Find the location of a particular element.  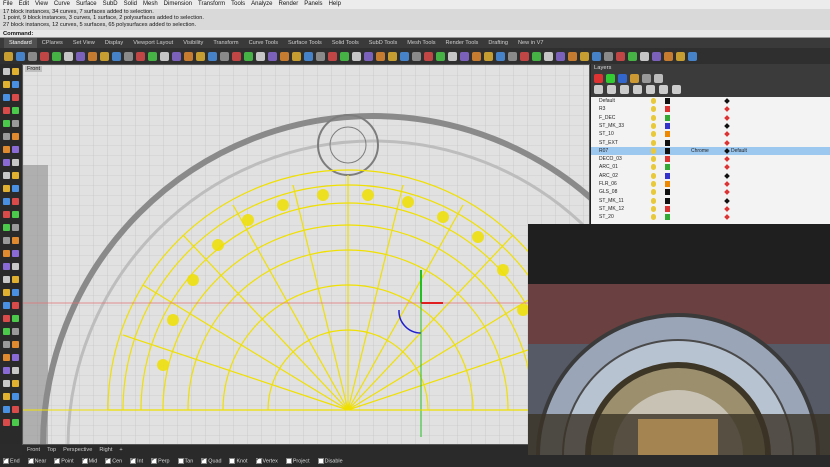

osnap-tan: Tan is located at coordinates (185, 460).